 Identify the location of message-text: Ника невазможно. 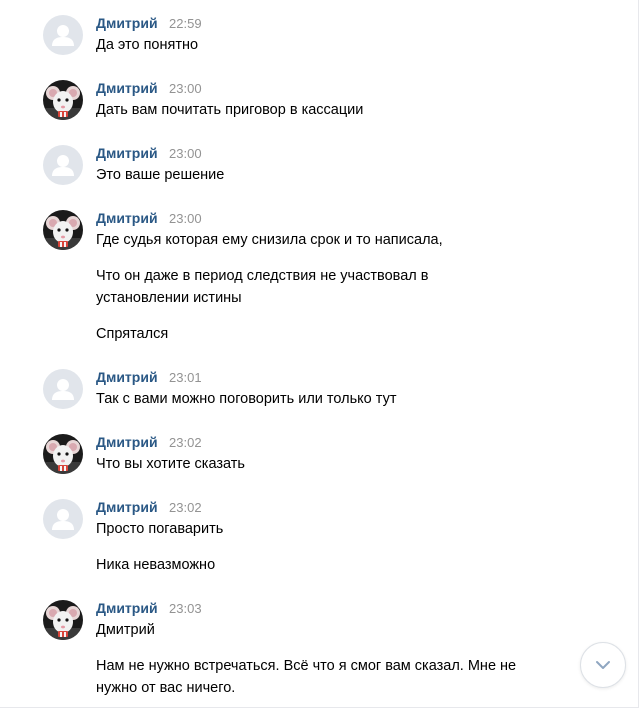
(156, 565).